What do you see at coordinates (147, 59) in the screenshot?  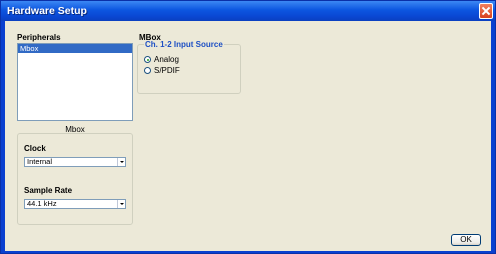 I see `radio-selected-icon` at bounding box center [147, 59].